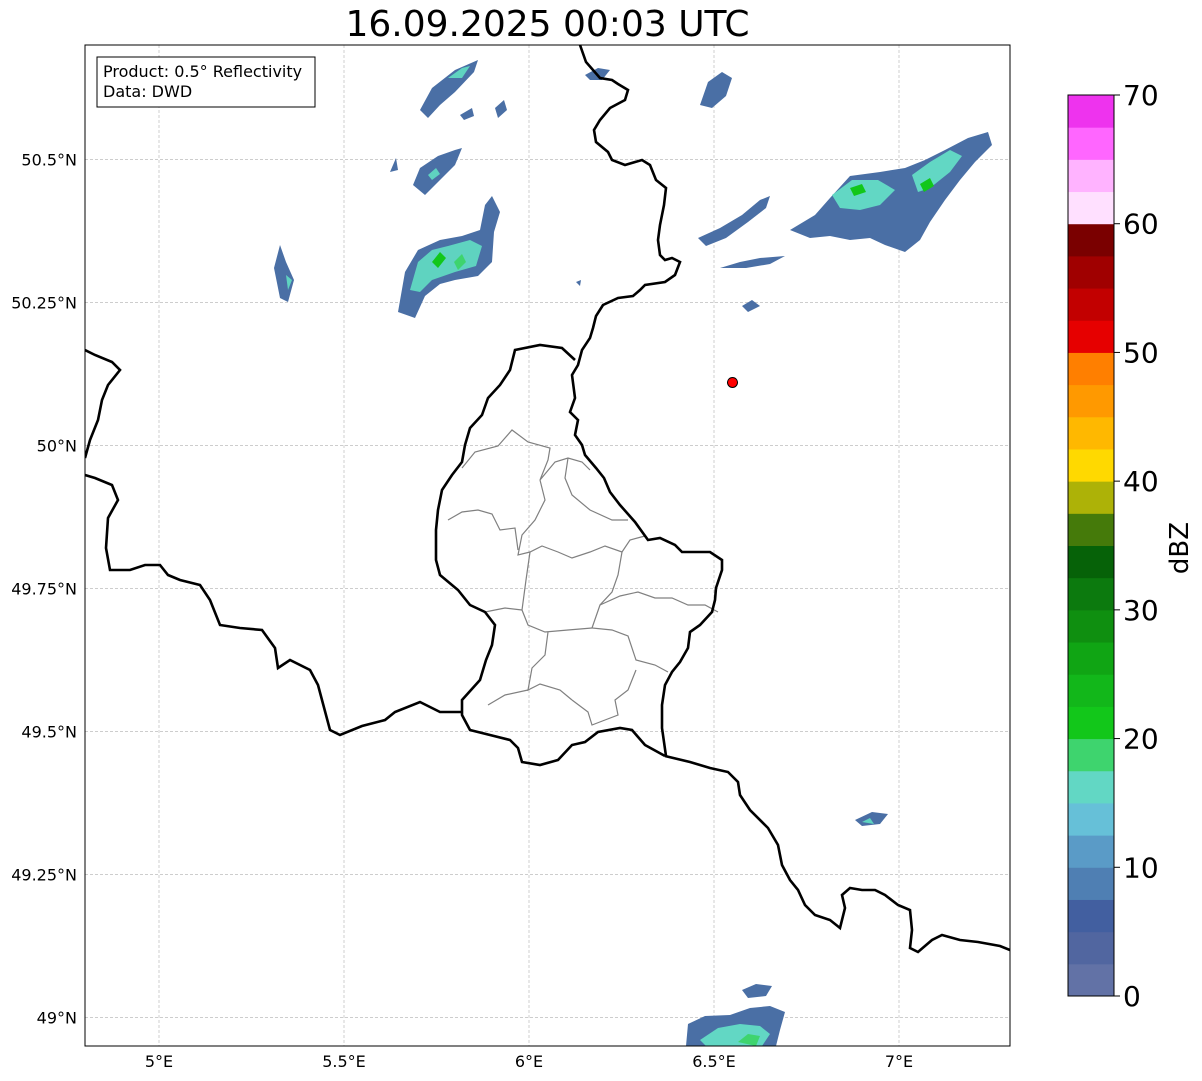  I want to click on border-germany-france, so click(837, 854).